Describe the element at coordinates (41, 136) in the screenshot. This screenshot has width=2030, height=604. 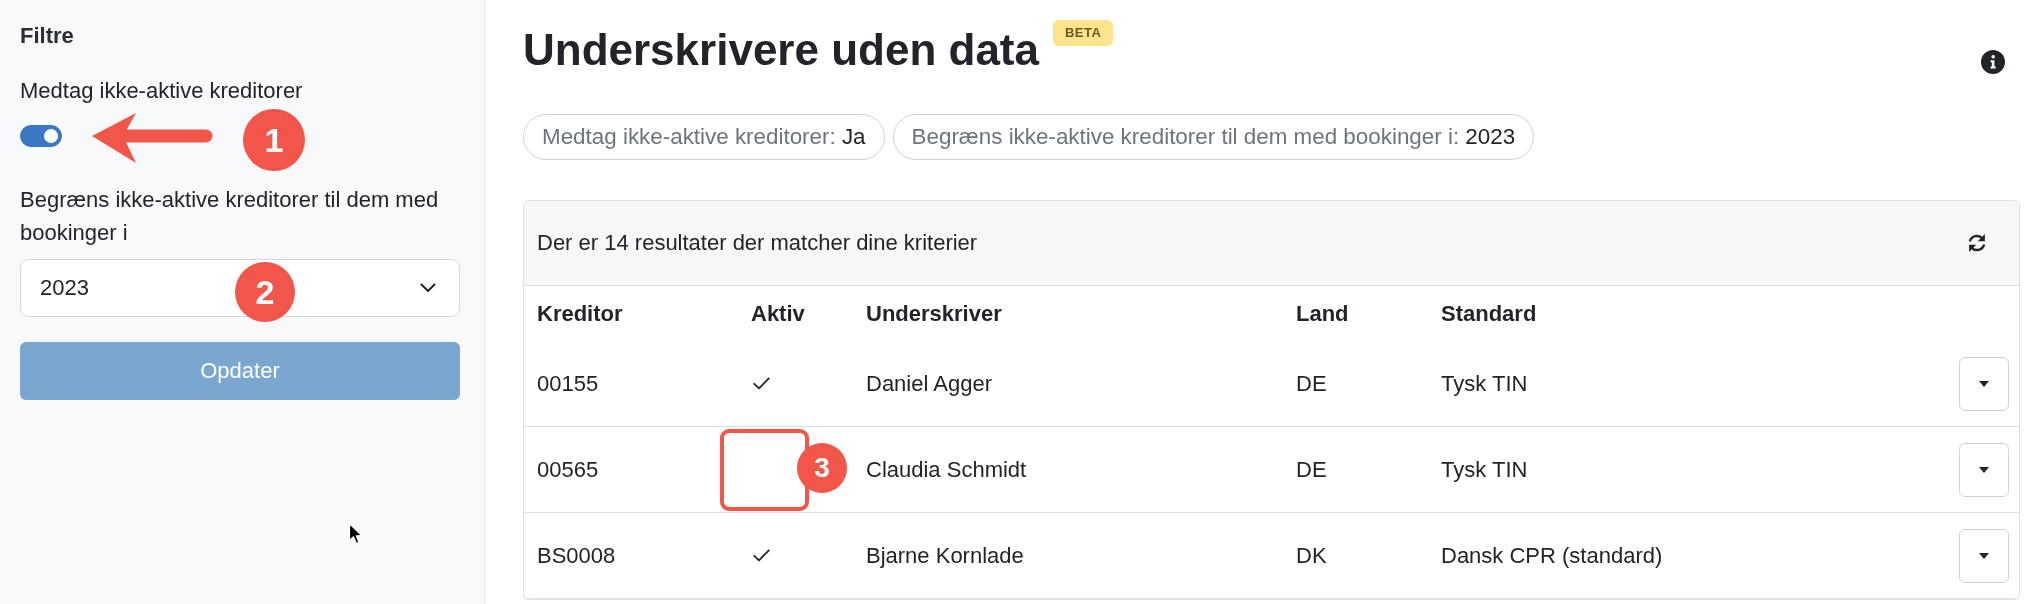
I see `toggle-switch` at that location.